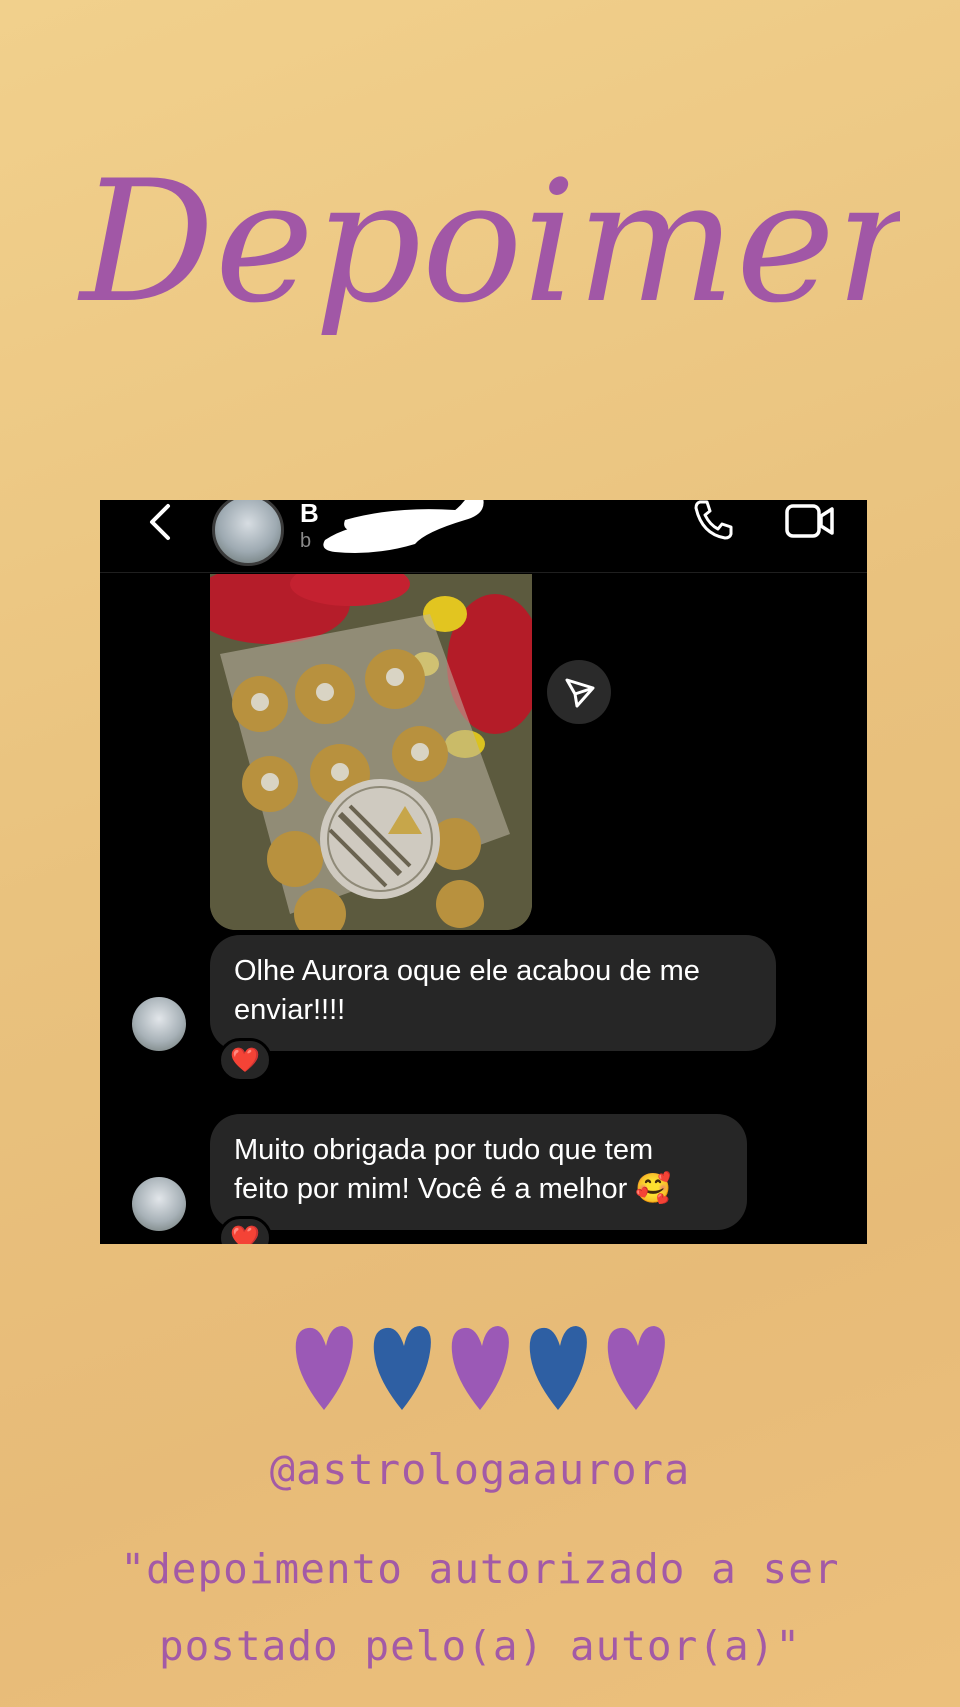 This screenshot has width=960, height=1707. I want to click on redaction-scribble, so click(405, 529).